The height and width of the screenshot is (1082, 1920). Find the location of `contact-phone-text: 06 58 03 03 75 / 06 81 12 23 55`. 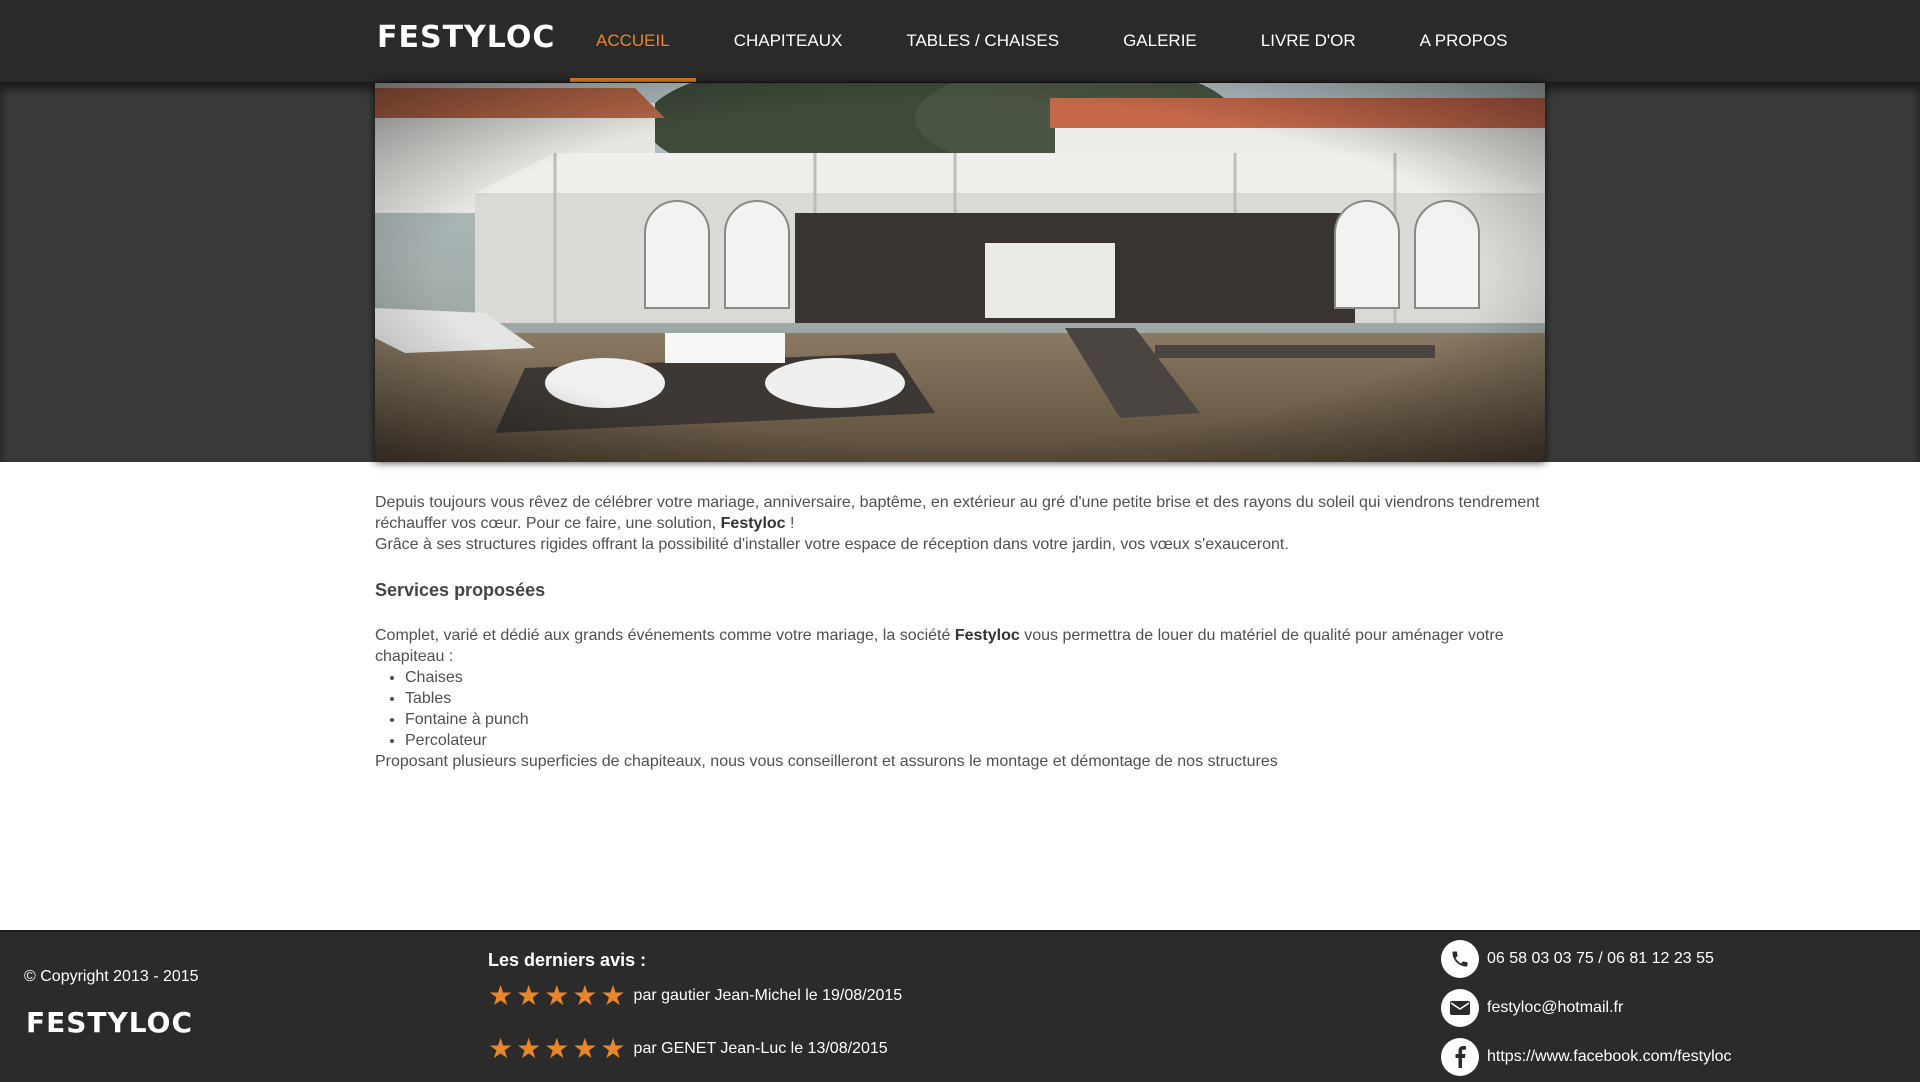

contact-phone-text: 06 58 03 03 75 / 06 81 12 23 55 is located at coordinates (1600, 958).